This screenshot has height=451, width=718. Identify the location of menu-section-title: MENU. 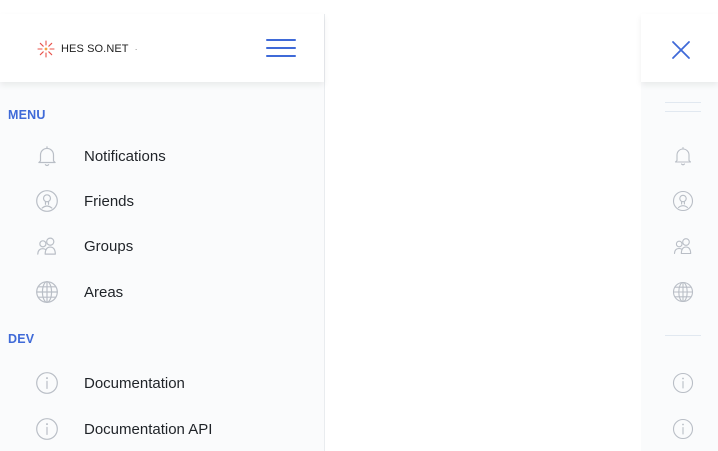
(27, 115).